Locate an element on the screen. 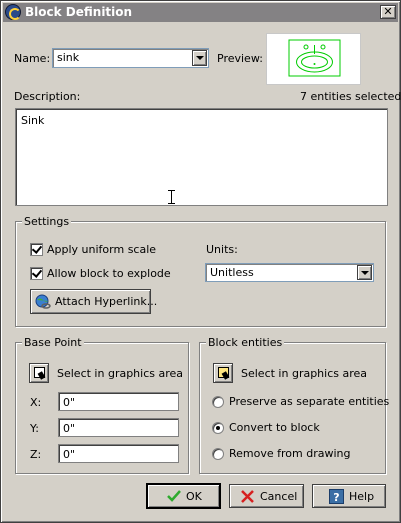 The image size is (401, 523). base-point-title: Base Point is located at coordinates (53, 342).